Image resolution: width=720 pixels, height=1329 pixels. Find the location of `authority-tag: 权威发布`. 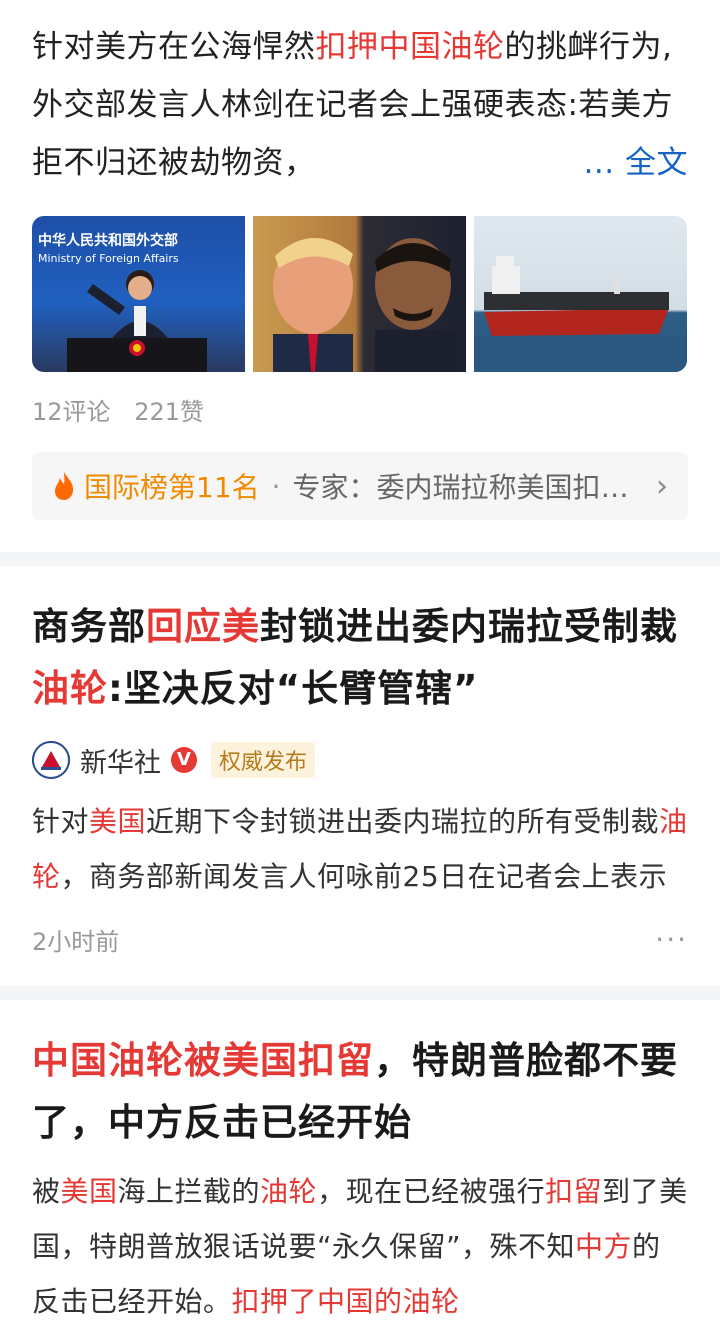

authority-tag: 权威发布 is located at coordinates (263, 760).